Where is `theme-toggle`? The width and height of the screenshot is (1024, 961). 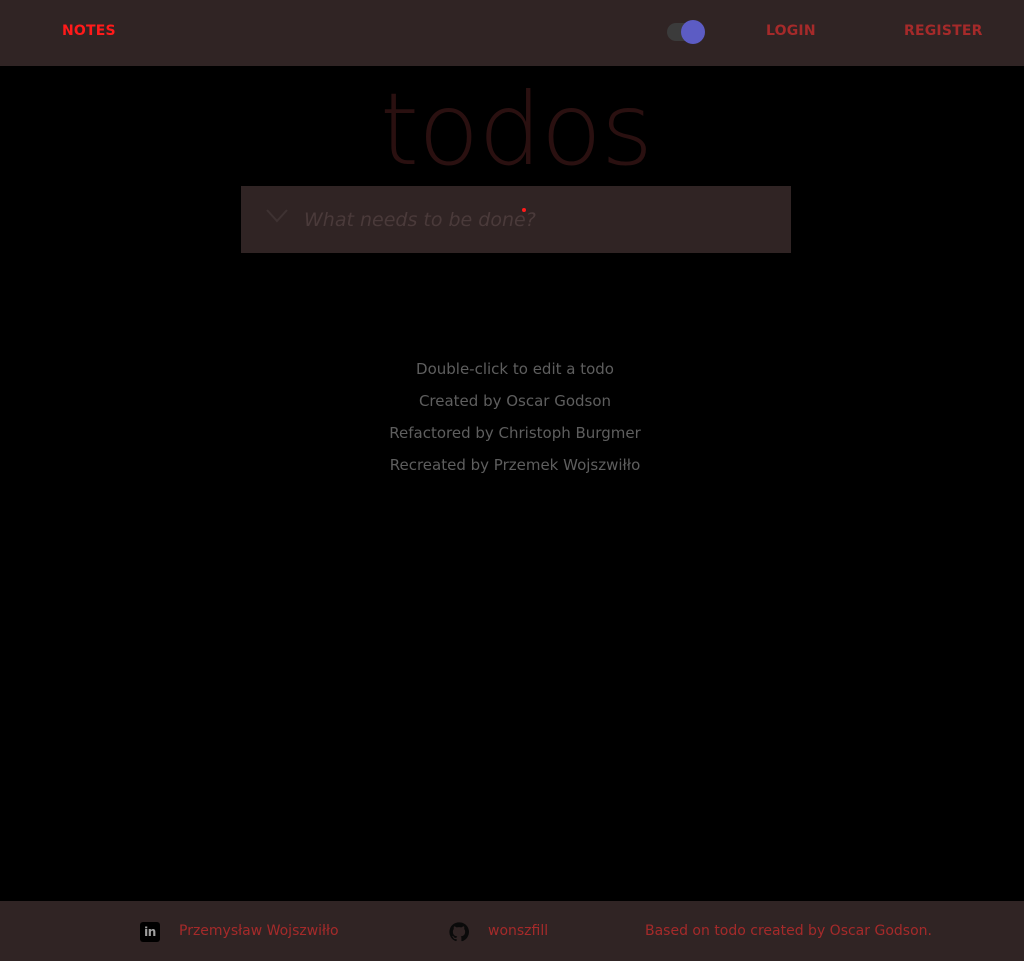
theme-toggle is located at coordinates (686, 32).